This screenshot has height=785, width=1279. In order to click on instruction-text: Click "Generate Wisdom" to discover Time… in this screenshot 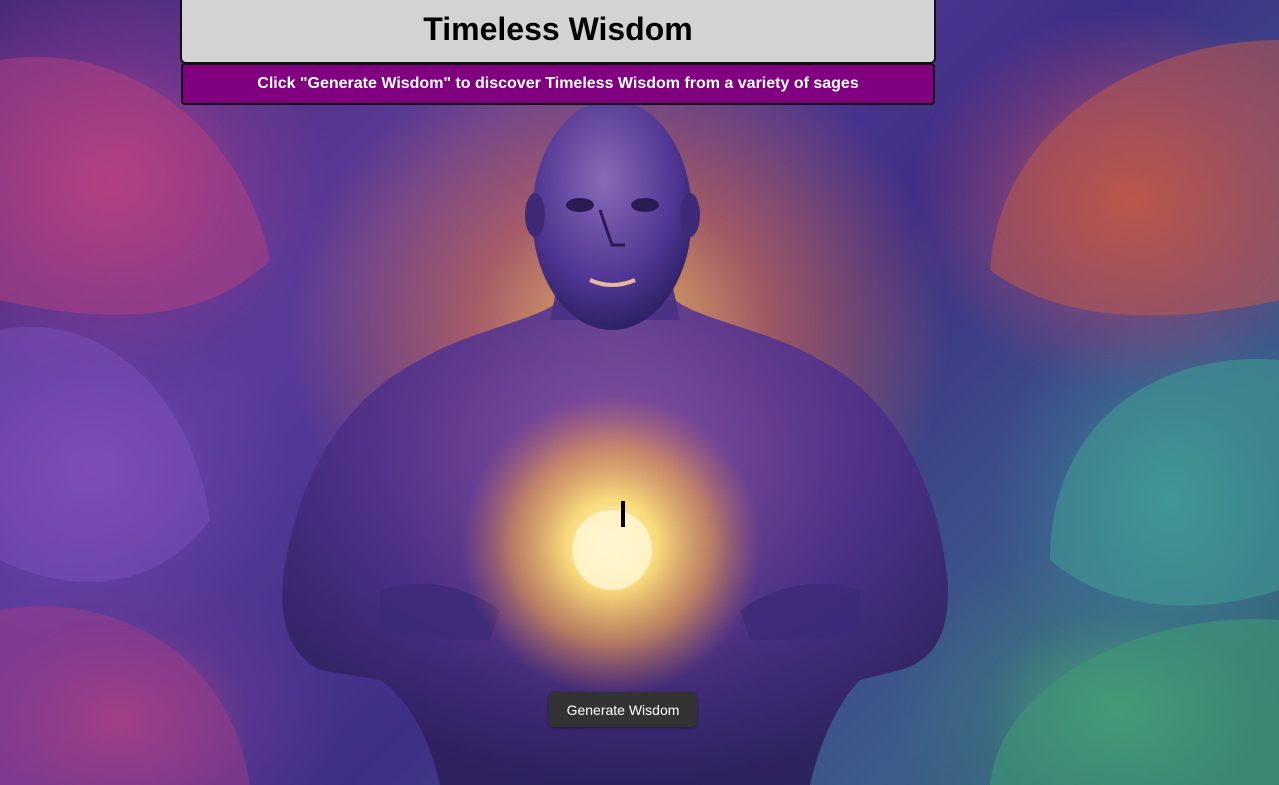, I will do `click(558, 83)`.